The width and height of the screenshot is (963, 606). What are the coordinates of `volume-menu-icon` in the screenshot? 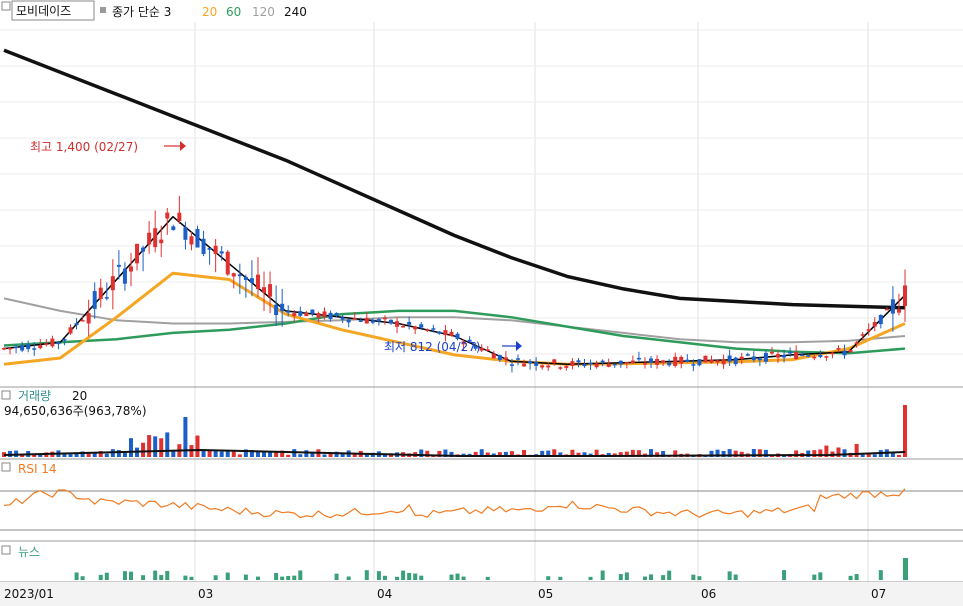 It's located at (6, 395).